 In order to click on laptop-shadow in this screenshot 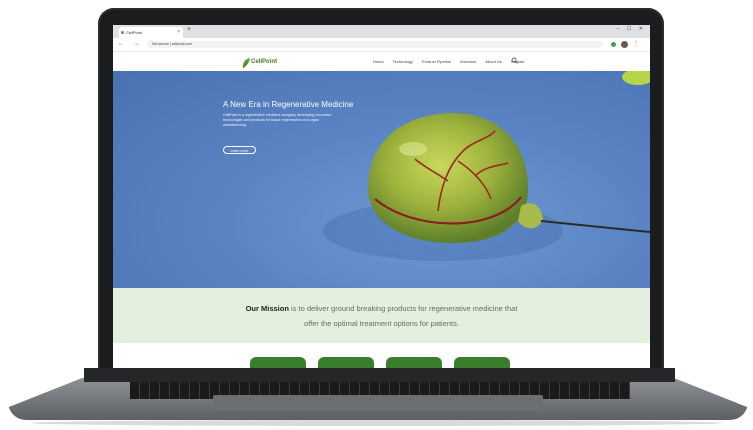, I will do `click(376, 423)`.